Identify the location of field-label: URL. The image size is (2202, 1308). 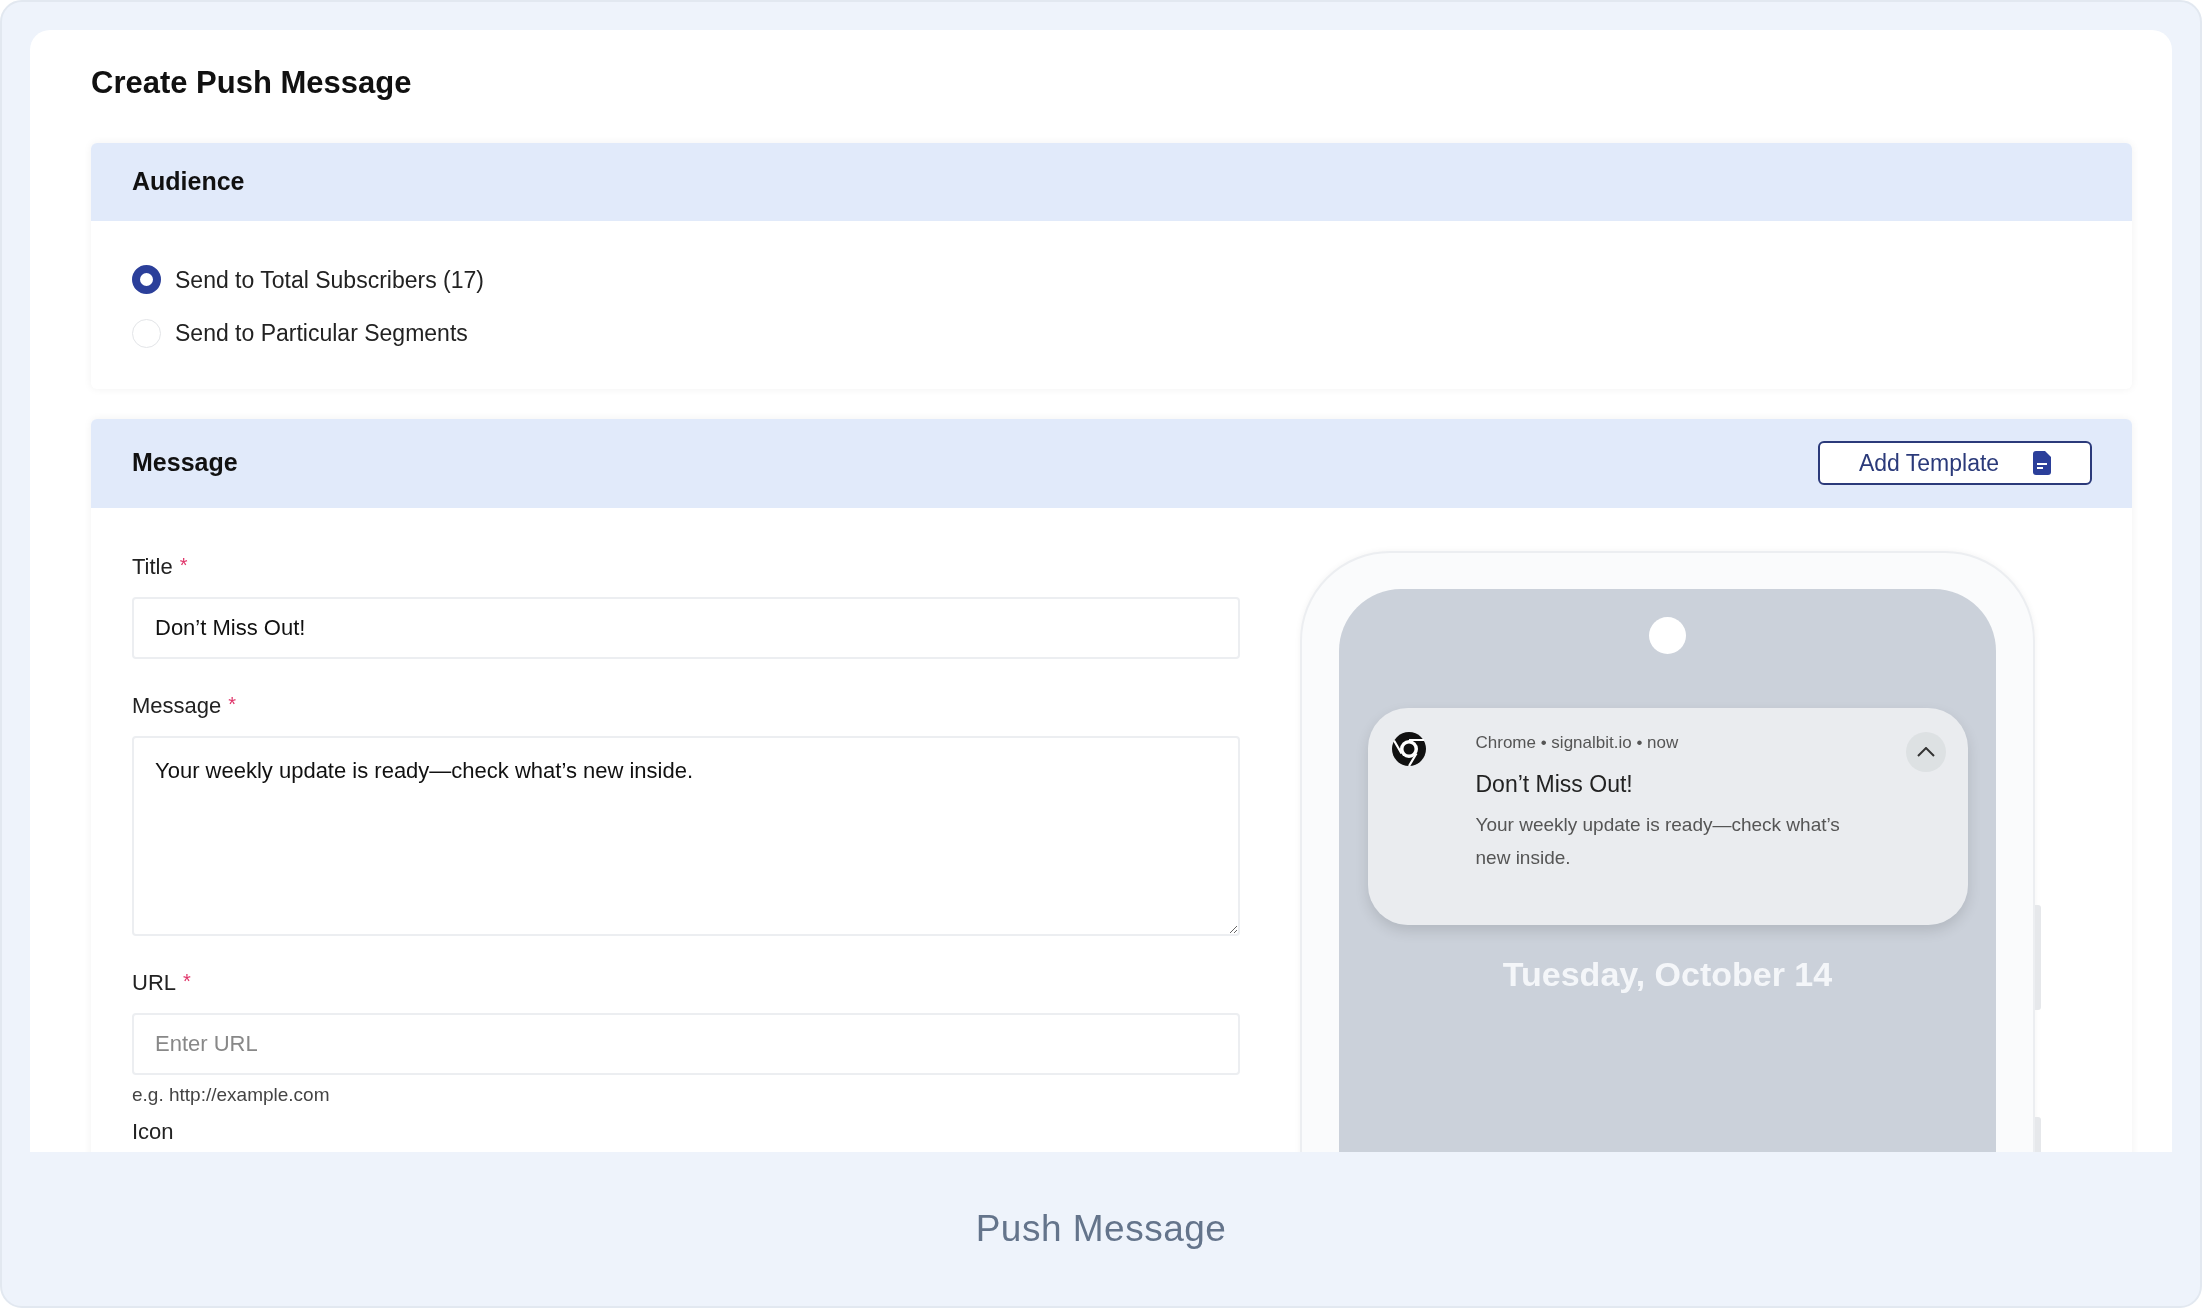
(154, 982).